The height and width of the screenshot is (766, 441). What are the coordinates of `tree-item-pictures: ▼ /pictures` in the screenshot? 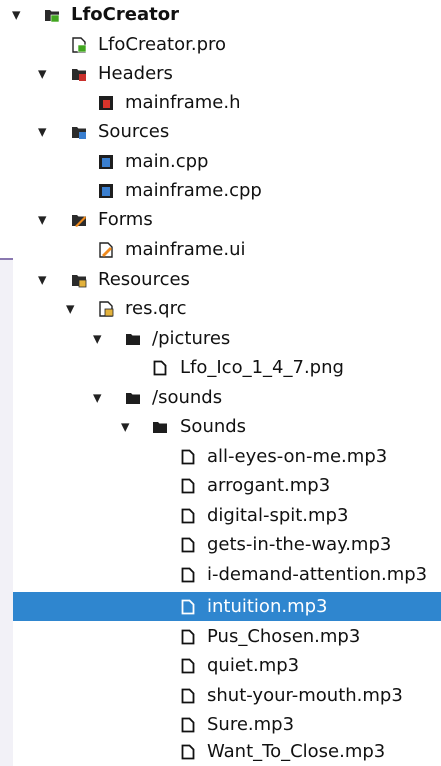 It's located at (220, 338).